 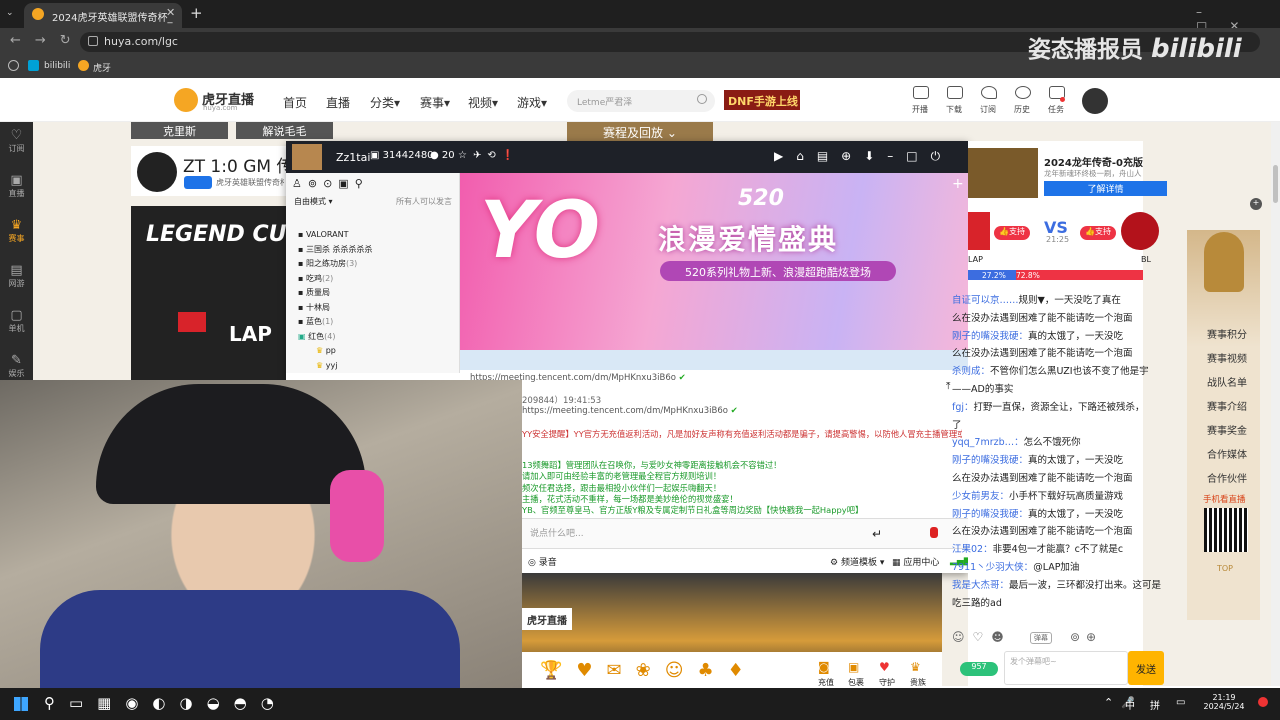 I want to click on sidebar-item-events: ♛ 赛事, so click(x=16, y=231).